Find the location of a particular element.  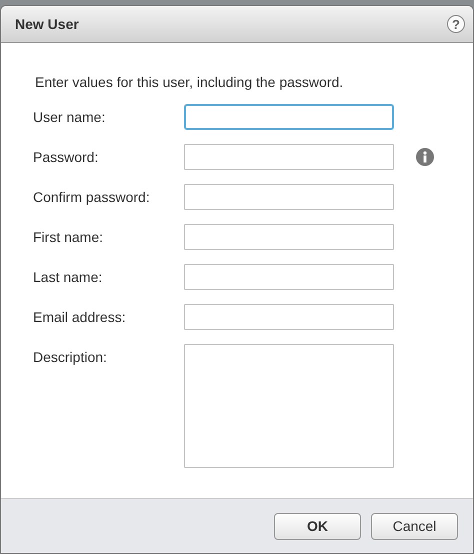

field-label: Email address: is located at coordinates (80, 316).